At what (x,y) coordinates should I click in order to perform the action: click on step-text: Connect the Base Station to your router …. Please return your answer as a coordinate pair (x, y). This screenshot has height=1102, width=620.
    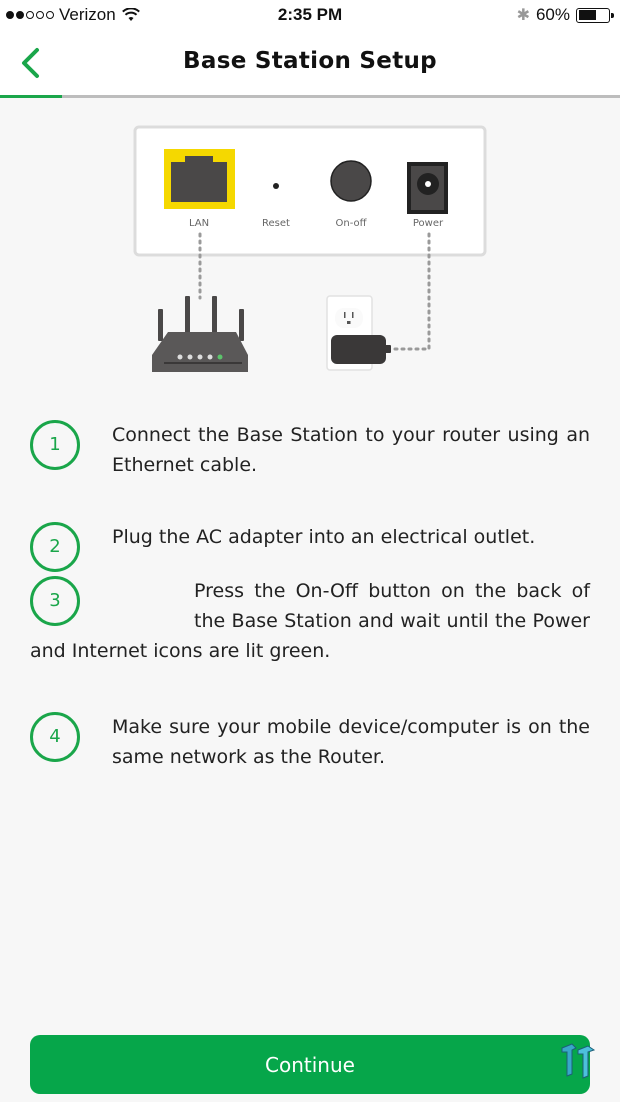
    Looking at the image, I should click on (351, 450).